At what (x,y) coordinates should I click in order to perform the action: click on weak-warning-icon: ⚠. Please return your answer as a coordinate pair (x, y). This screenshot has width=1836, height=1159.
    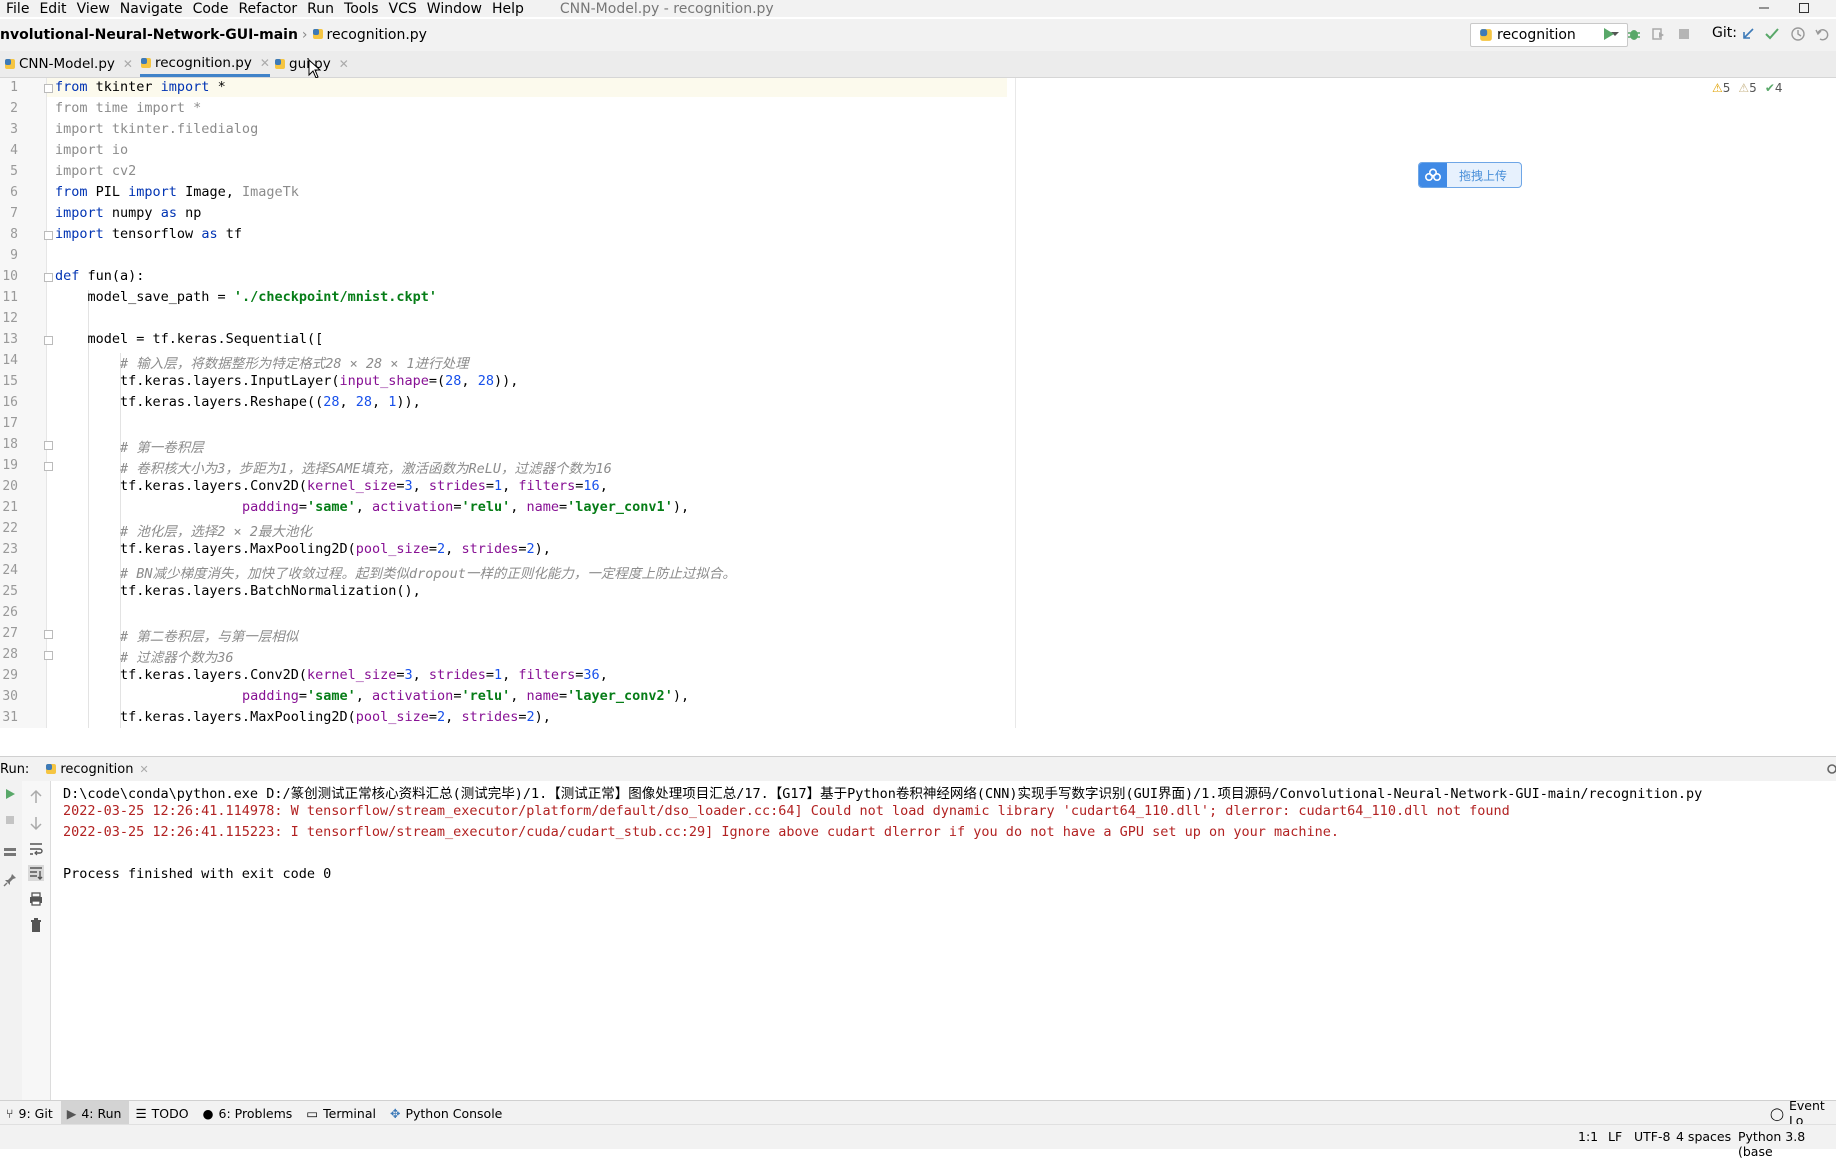
    Looking at the image, I should click on (1744, 88).